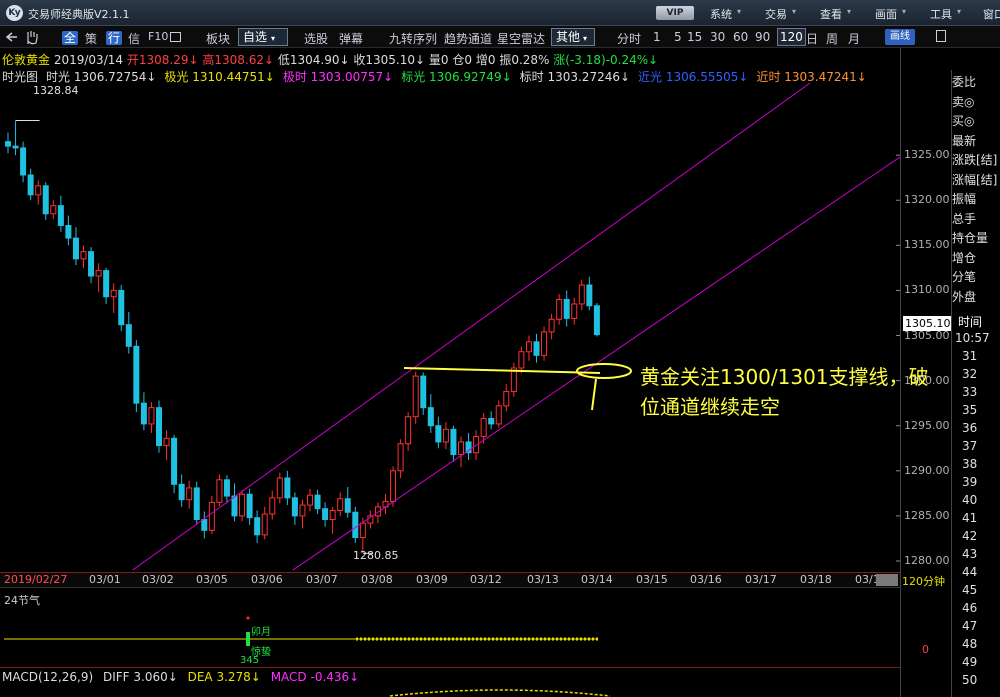  What do you see at coordinates (927, 323) in the screenshot?
I see `current-price-box: 1305.10` at bounding box center [927, 323].